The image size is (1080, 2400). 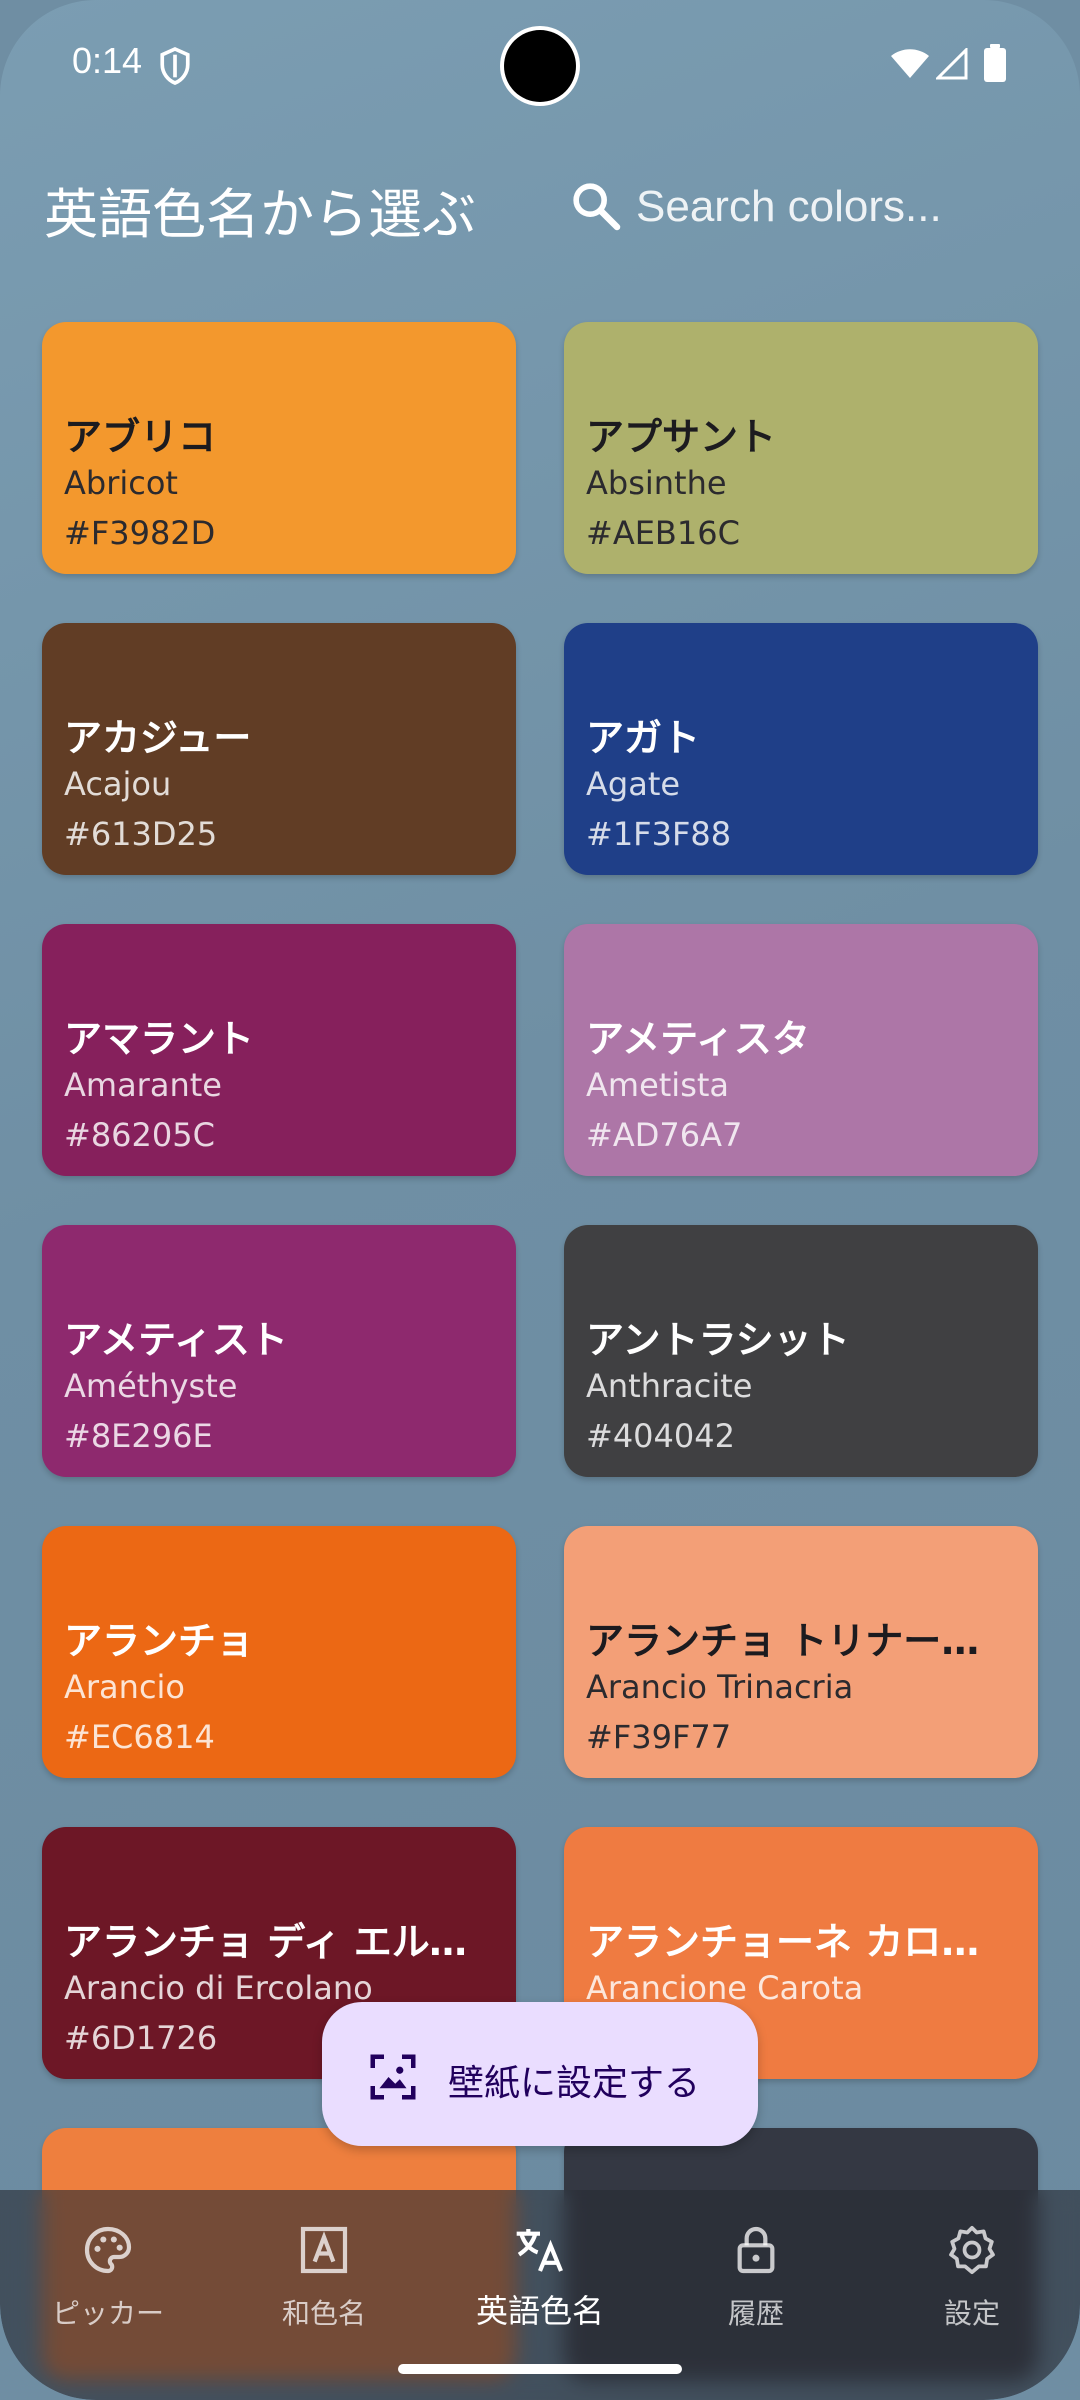 I want to click on color-hex: #EC6814, so click(x=139, y=1737).